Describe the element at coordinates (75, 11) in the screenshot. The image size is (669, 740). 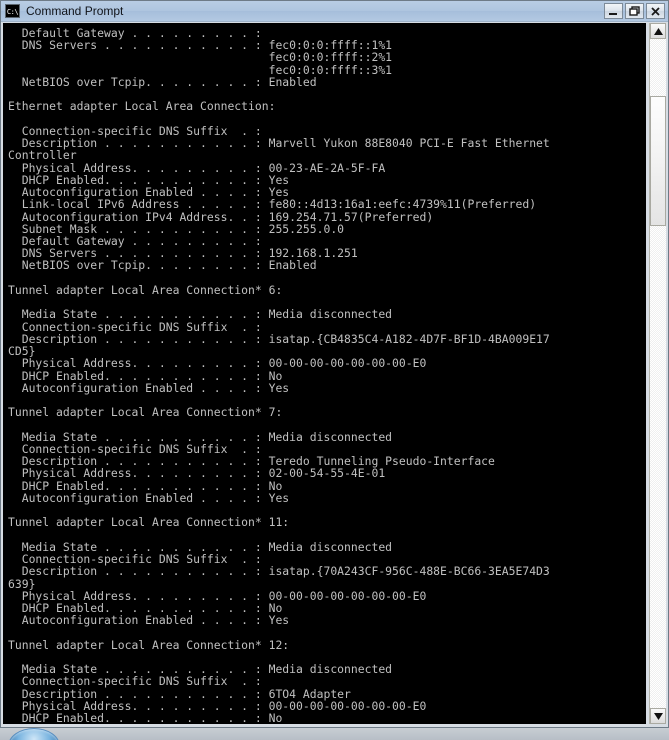
I see `window-title: Command Prompt` at that location.